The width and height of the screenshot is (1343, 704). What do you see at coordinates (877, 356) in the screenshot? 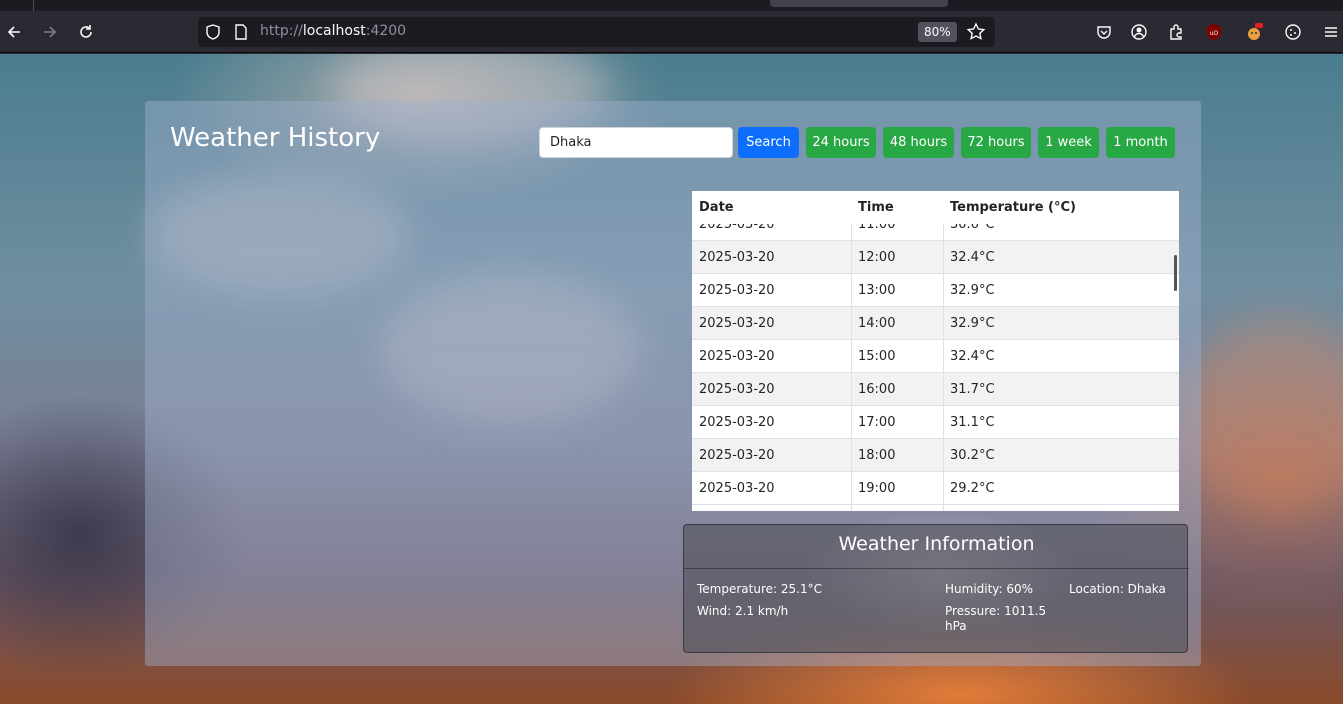
I see `cell-time: 15:00` at bounding box center [877, 356].